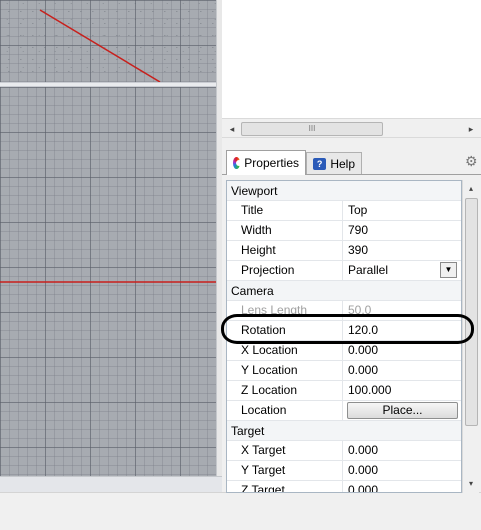 Image resolution: width=481 pixels, height=530 pixels. What do you see at coordinates (402, 210) in the screenshot?
I see `title-field: Top` at bounding box center [402, 210].